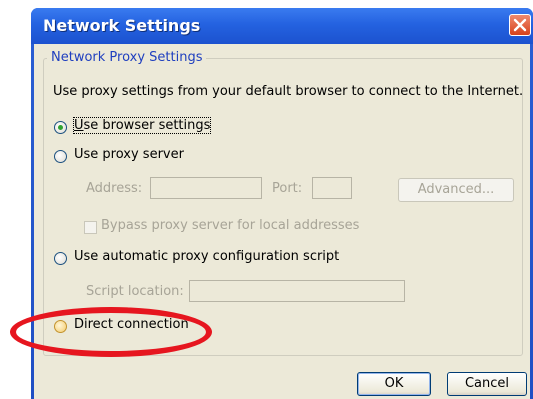 The height and width of the screenshot is (399, 533). Describe the element at coordinates (135, 291) in the screenshot. I see `script-location-label: Script location:` at that location.